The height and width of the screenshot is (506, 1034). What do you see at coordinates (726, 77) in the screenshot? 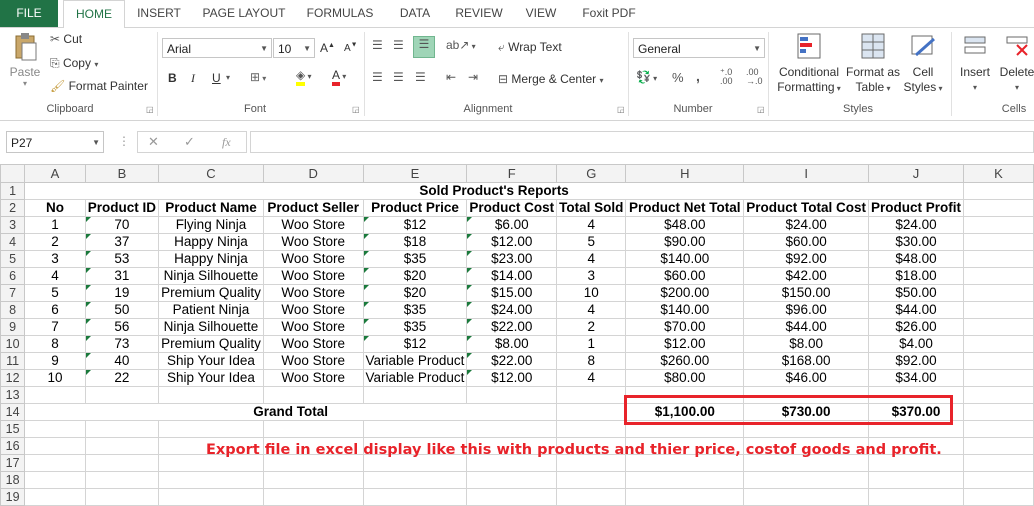
I see `increase-decimal-button: ⁺.0.00` at bounding box center [726, 77].